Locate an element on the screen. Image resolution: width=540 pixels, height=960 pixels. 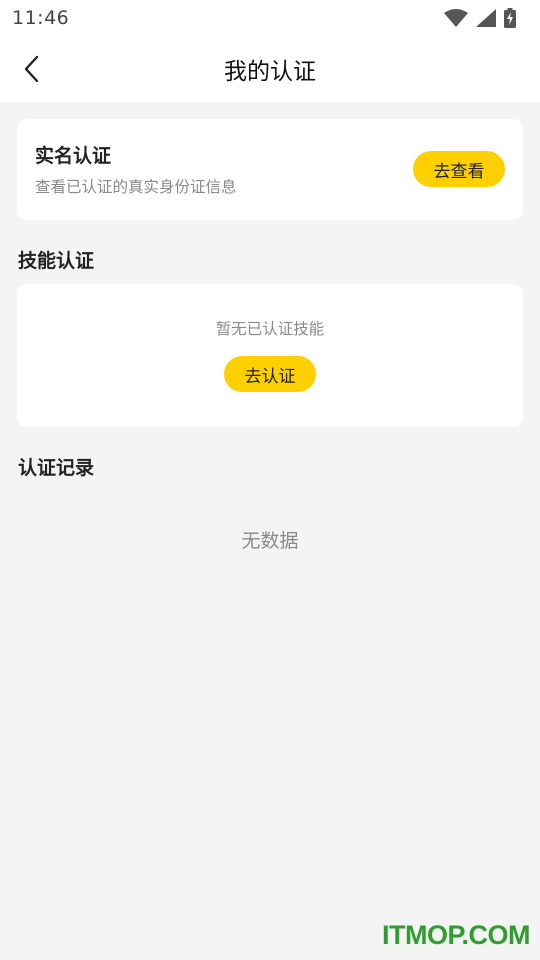
status-icons is located at coordinates (480, 18).